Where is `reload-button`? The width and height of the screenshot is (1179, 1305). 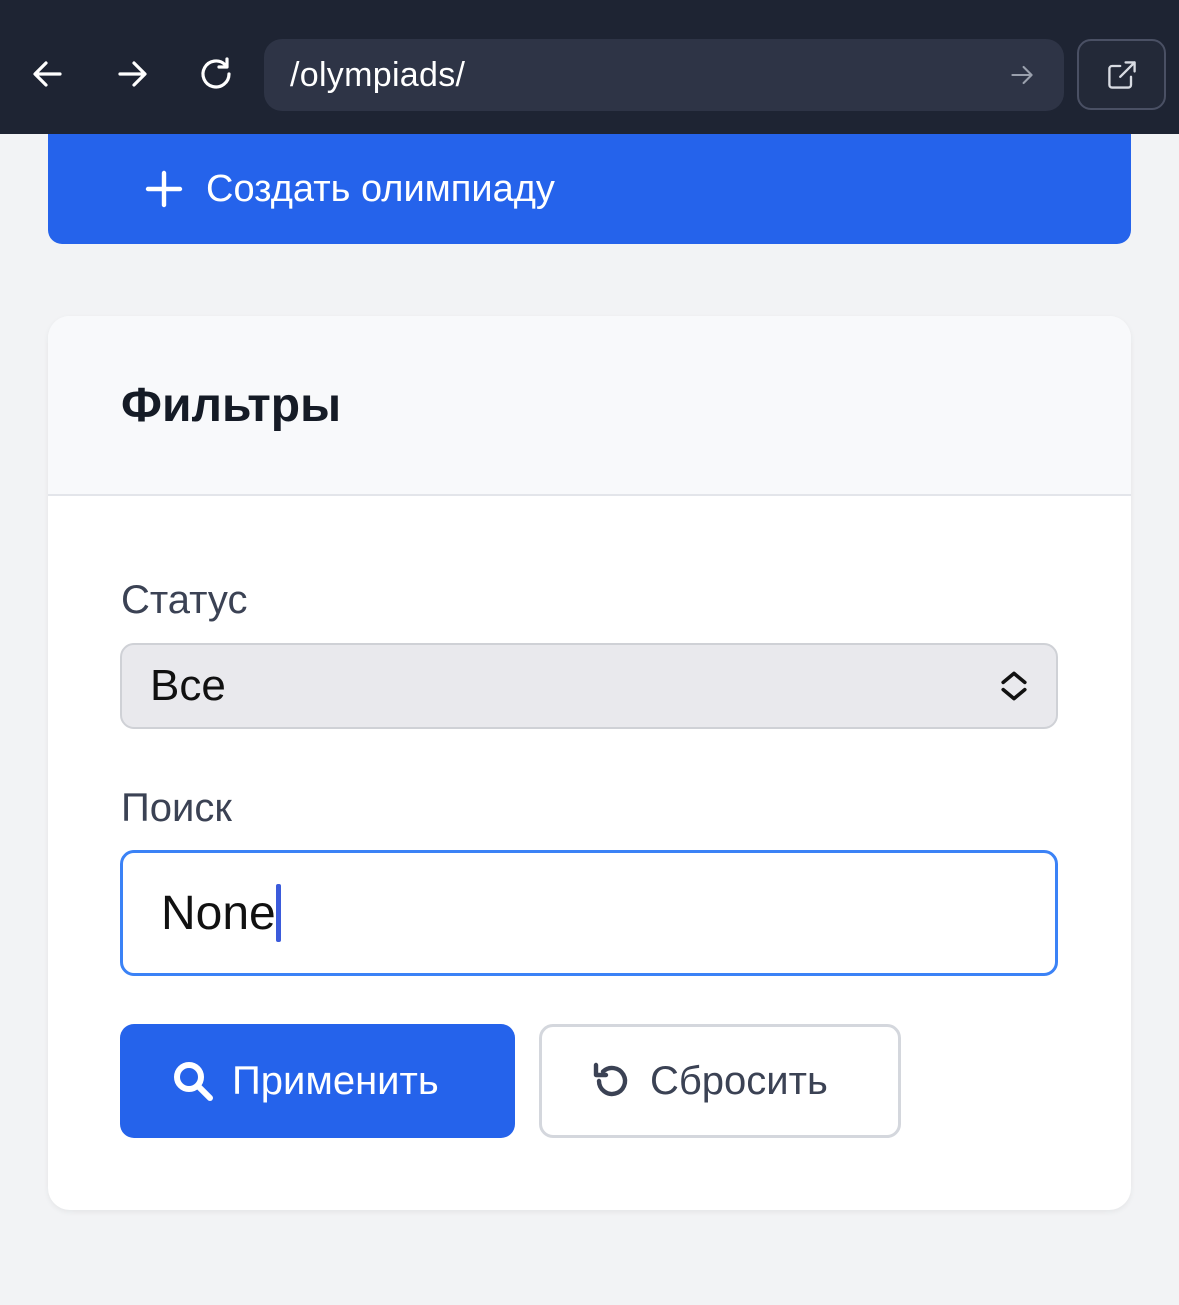 reload-button is located at coordinates (216, 74).